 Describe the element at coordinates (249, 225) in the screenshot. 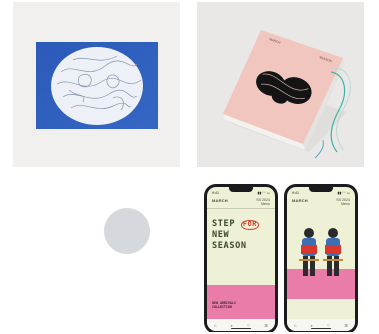

I see `hero-for-badge: FOR` at that location.